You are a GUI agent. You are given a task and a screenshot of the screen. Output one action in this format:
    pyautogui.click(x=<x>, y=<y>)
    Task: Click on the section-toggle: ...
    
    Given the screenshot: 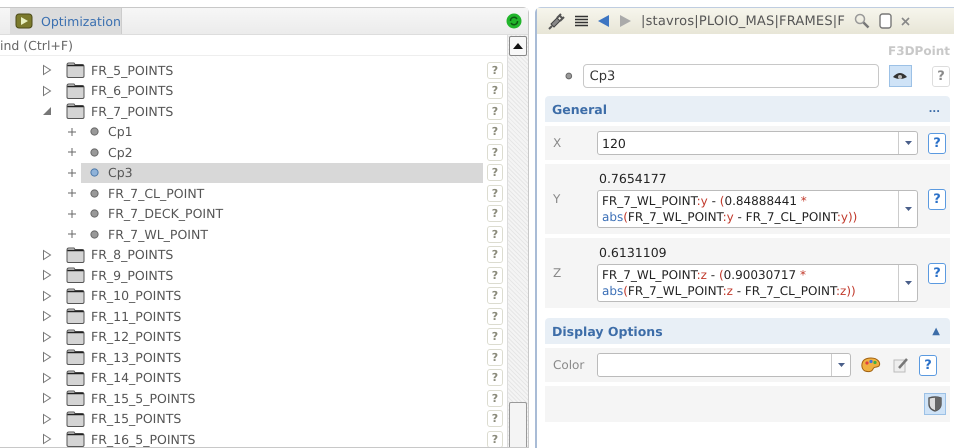 What is the action you would take?
    pyautogui.click(x=934, y=109)
    